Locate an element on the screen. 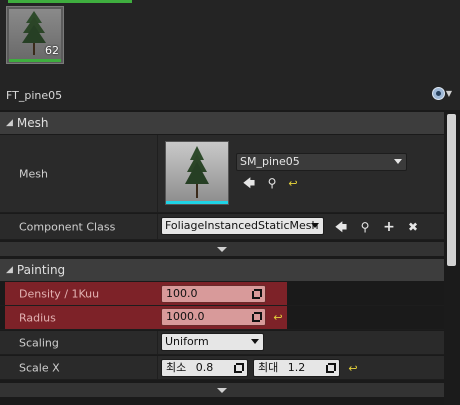  component-class-picker: FoliageInstancedStaticMesh is located at coordinates (242, 226).